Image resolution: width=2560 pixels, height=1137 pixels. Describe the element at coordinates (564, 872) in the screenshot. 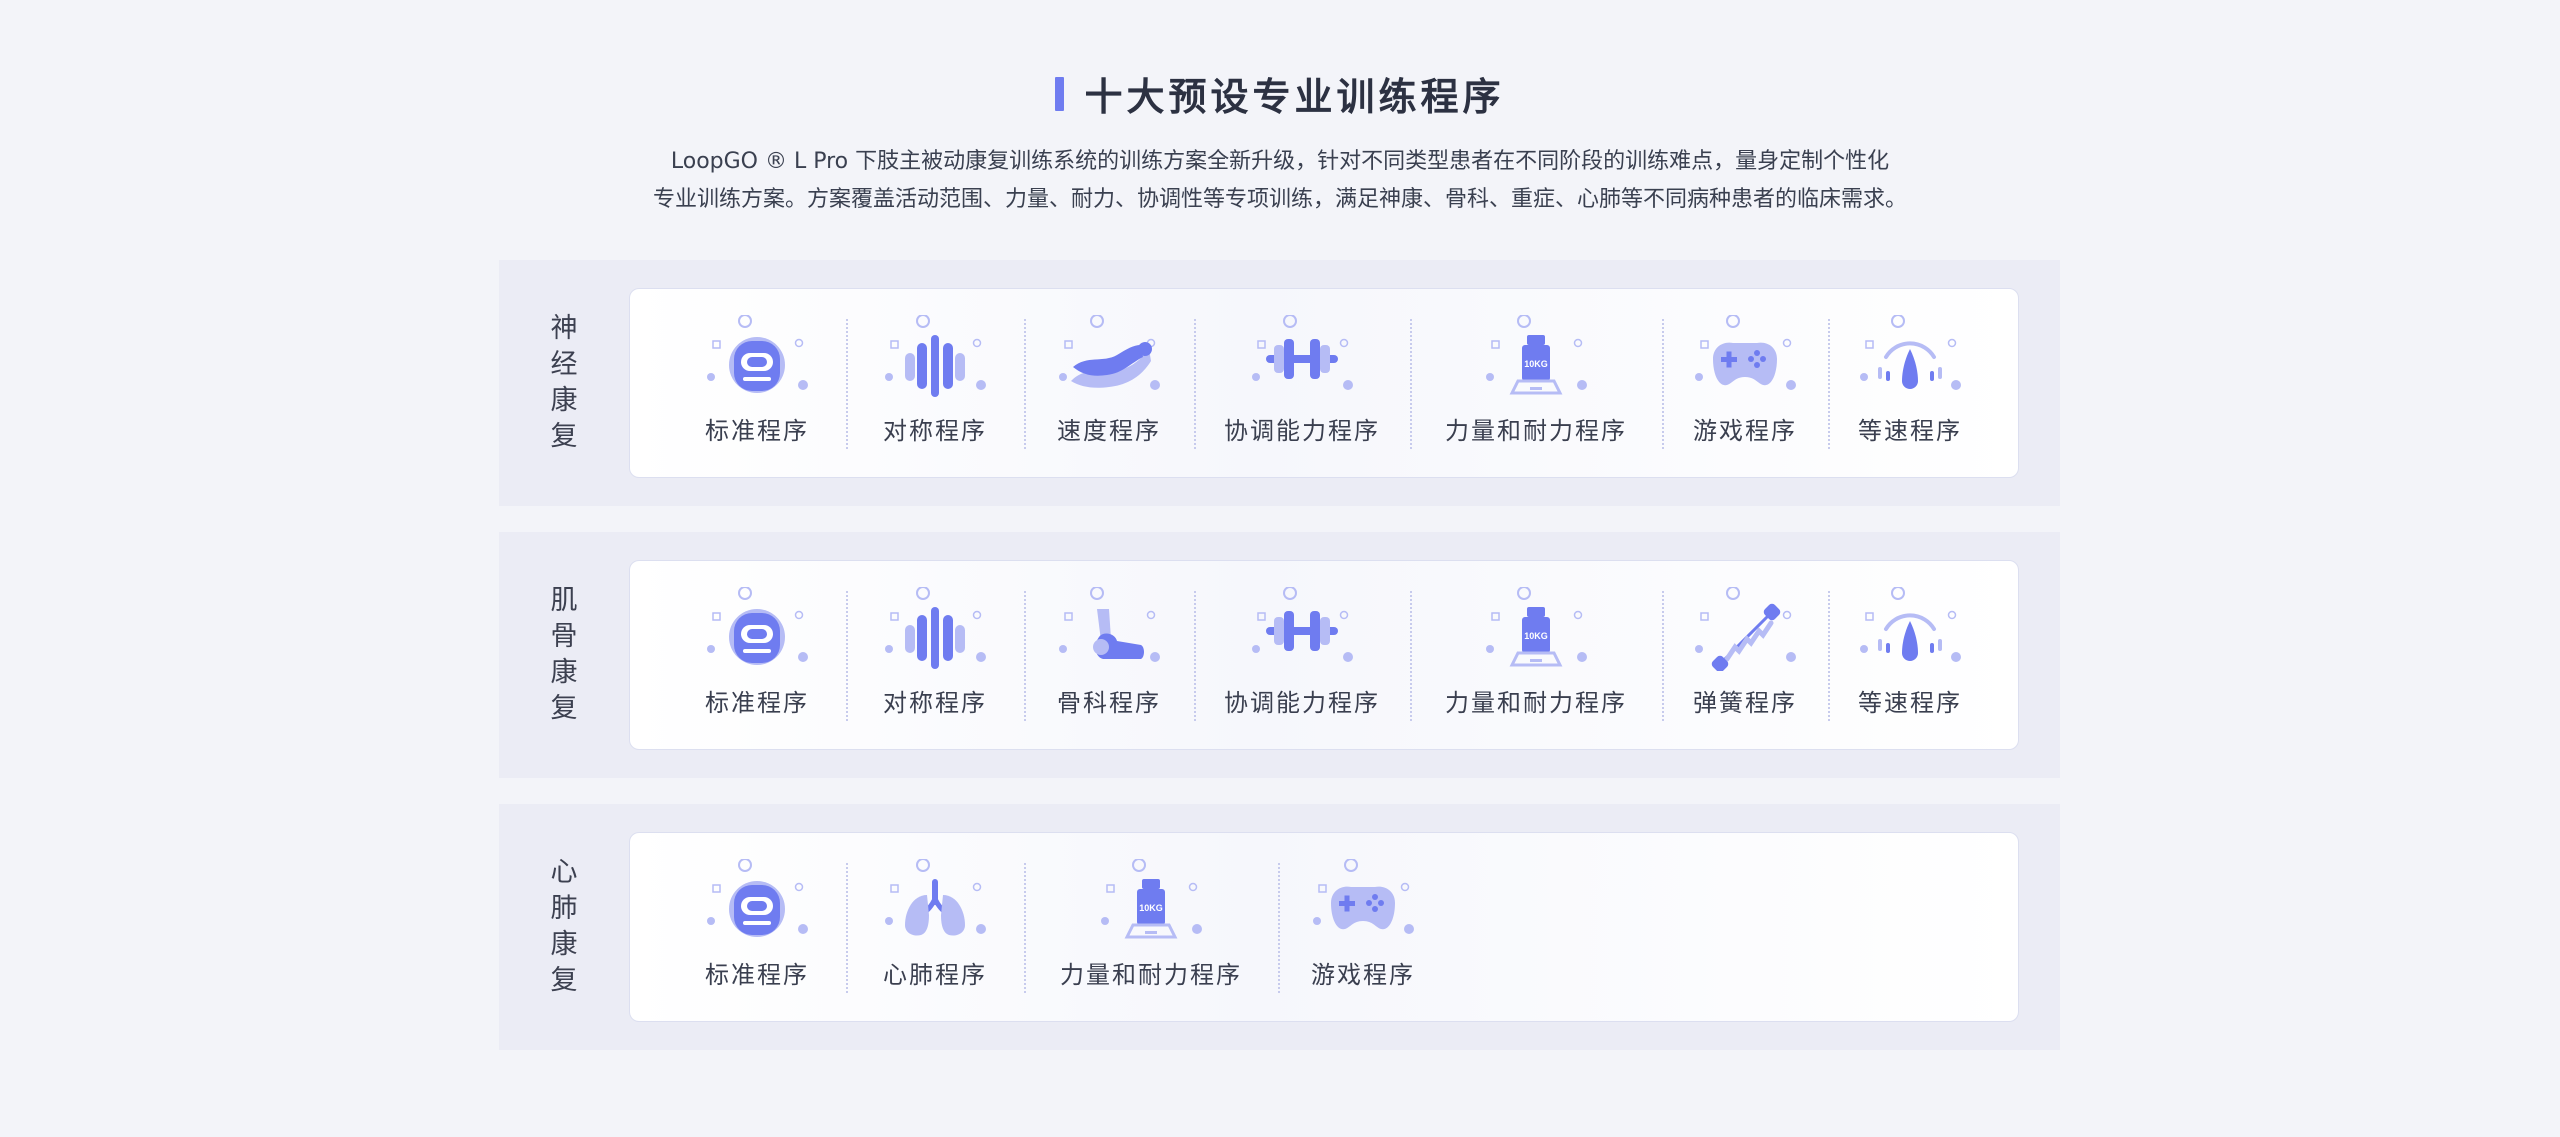

I see `section-label-char: 心` at that location.